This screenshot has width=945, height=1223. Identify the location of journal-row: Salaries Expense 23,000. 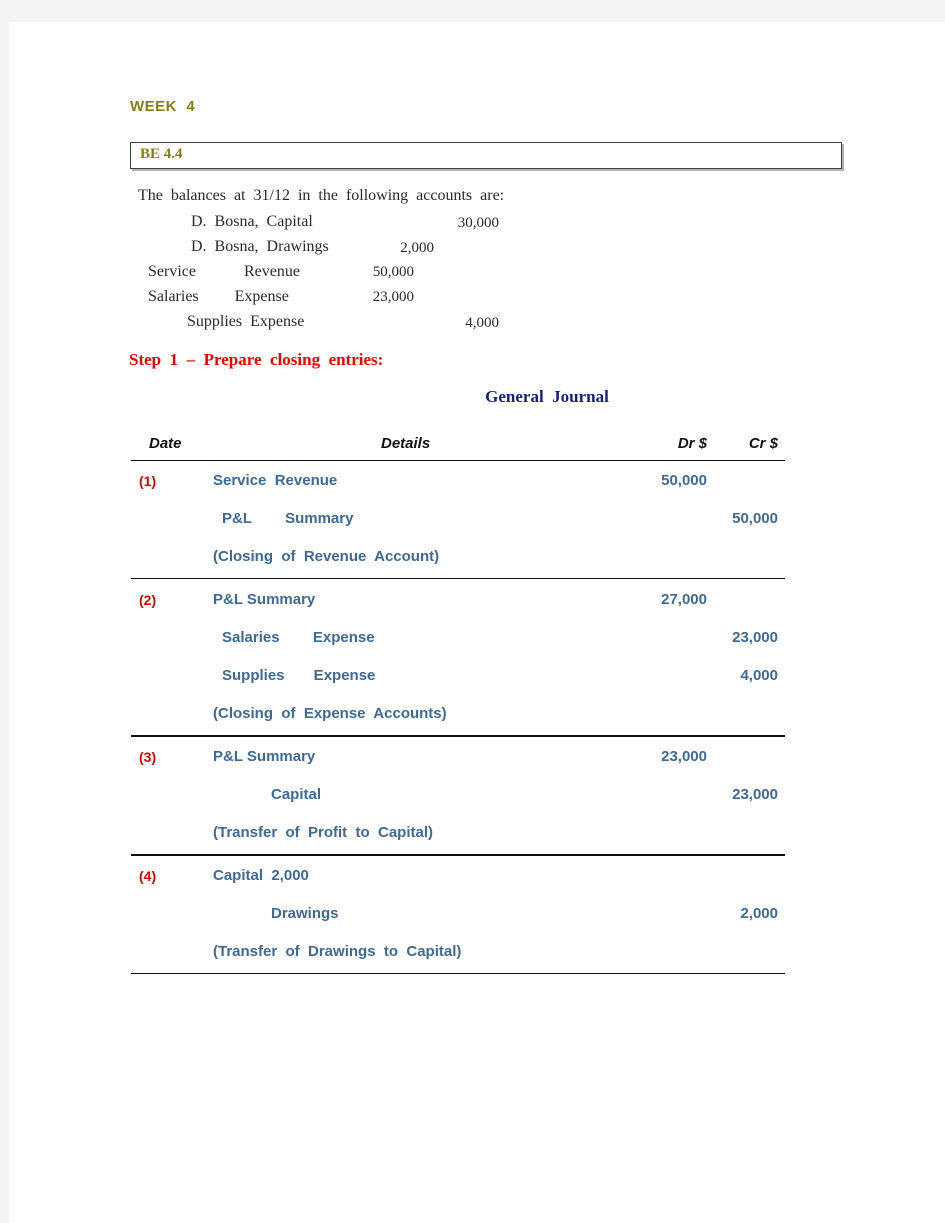
(458, 640).